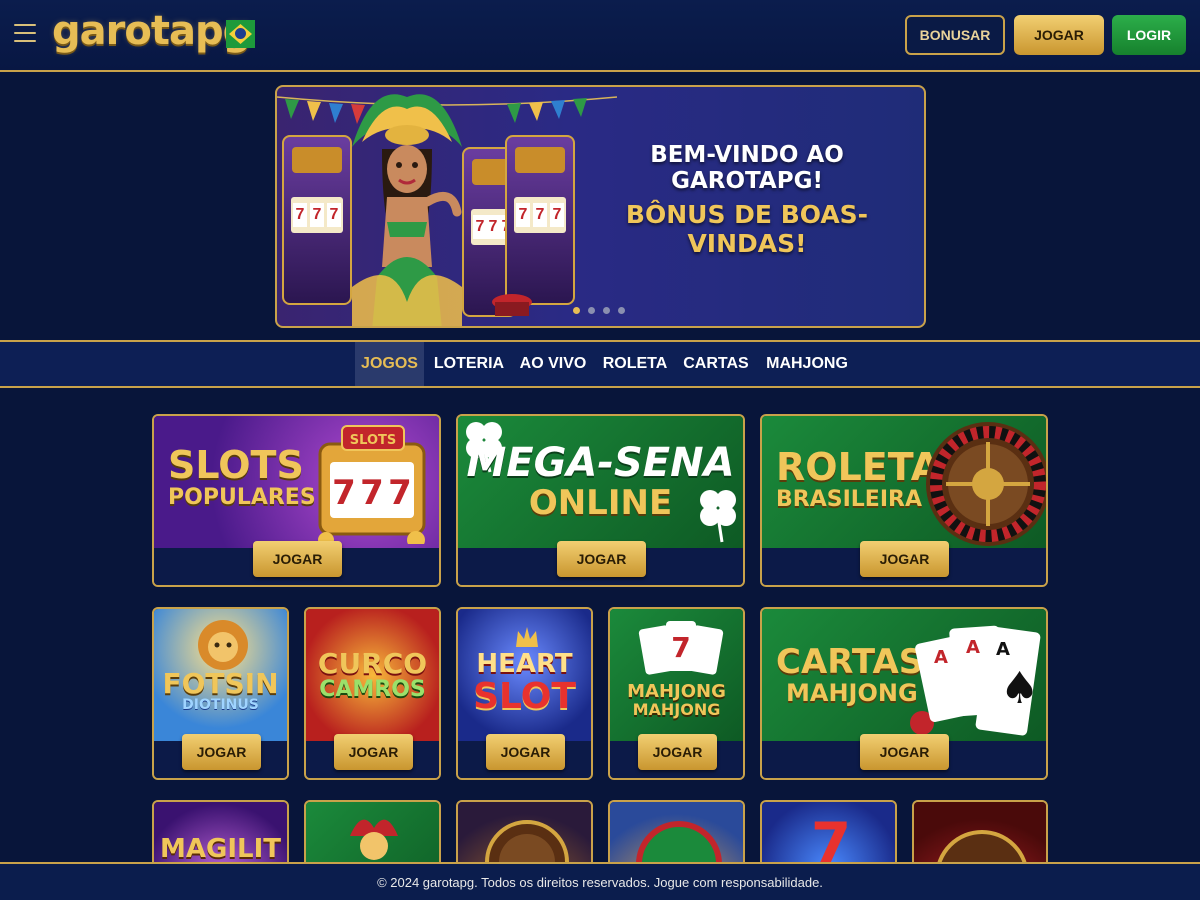  What do you see at coordinates (986, 484) in the screenshot?
I see `roulette-wheel-icon` at bounding box center [986, 484].